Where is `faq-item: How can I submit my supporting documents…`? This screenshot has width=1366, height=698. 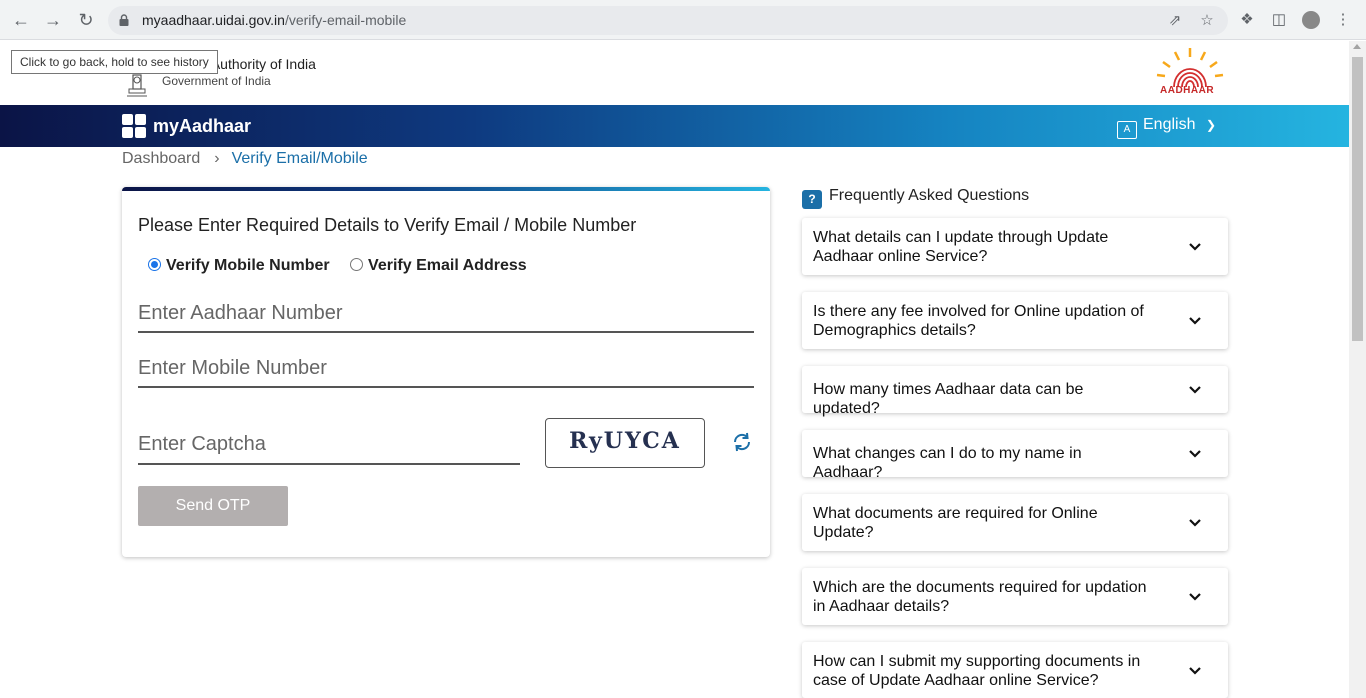 faq-item: How can I submit my supporting documents… is located at coordinates (1015, 670).